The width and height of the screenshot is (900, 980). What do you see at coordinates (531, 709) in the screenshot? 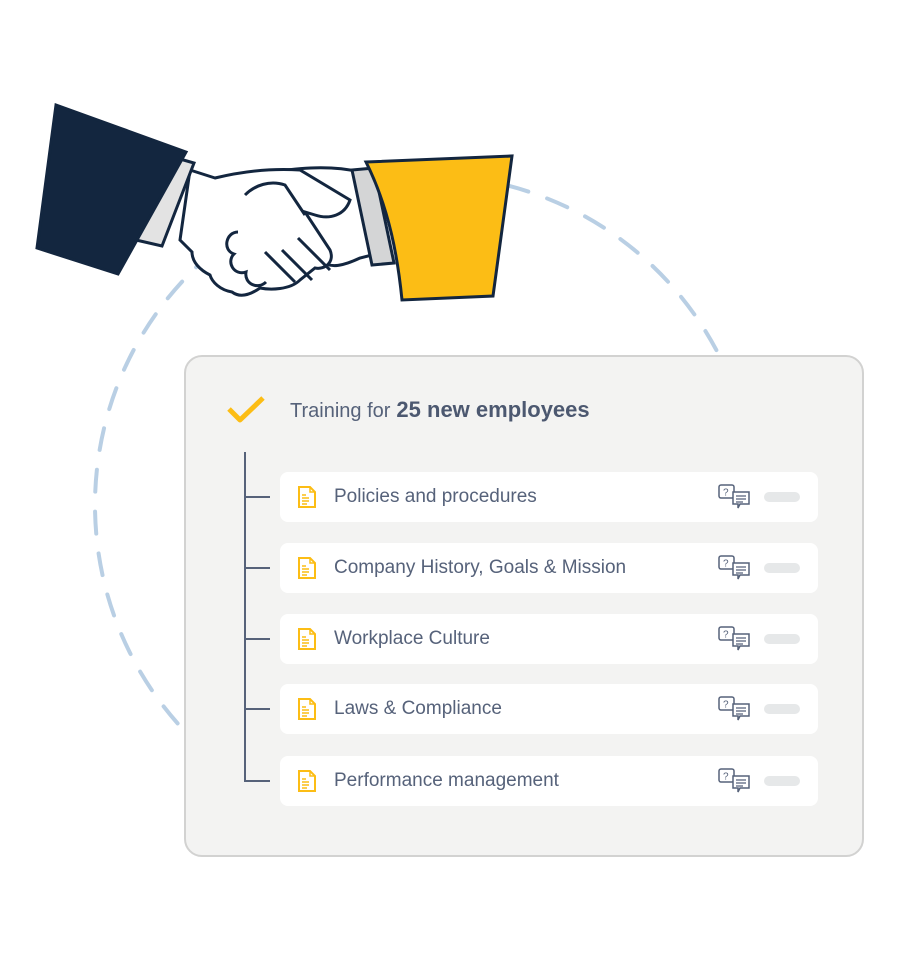
I see `list-item: Laws & Compliance ?` at bounding box center [531, 709].